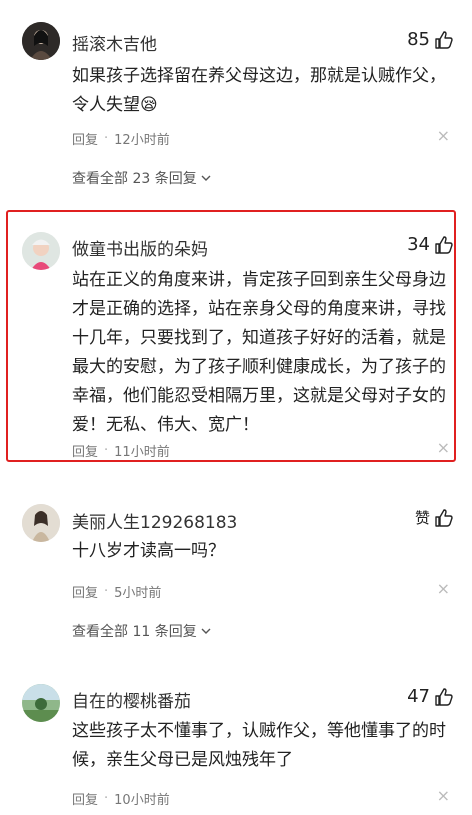  What do you see at coordinates (418, 696) in the screenshot?
I see `like-count: 47` at bounding box center [418, 696].